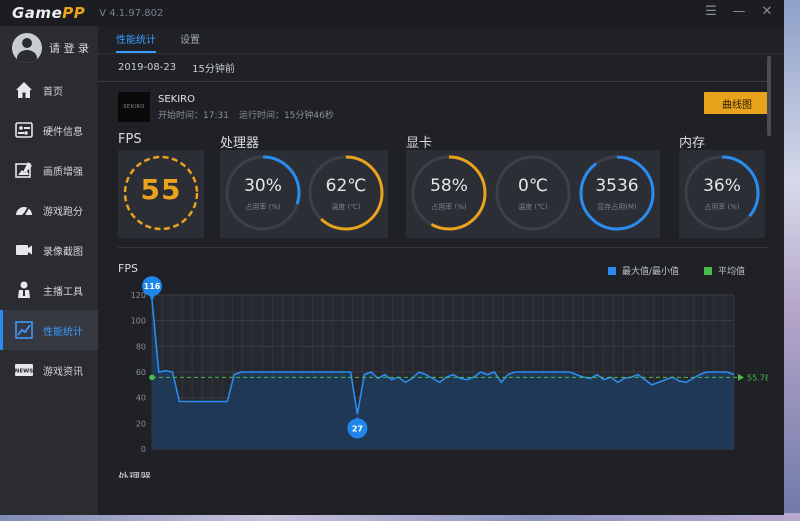 The width and height of the screenshot is (800, 521). What do you see at coordinates (767, 12) in the screenshot?
I see `close-icon: ✕` at bounding box center [767, 12].